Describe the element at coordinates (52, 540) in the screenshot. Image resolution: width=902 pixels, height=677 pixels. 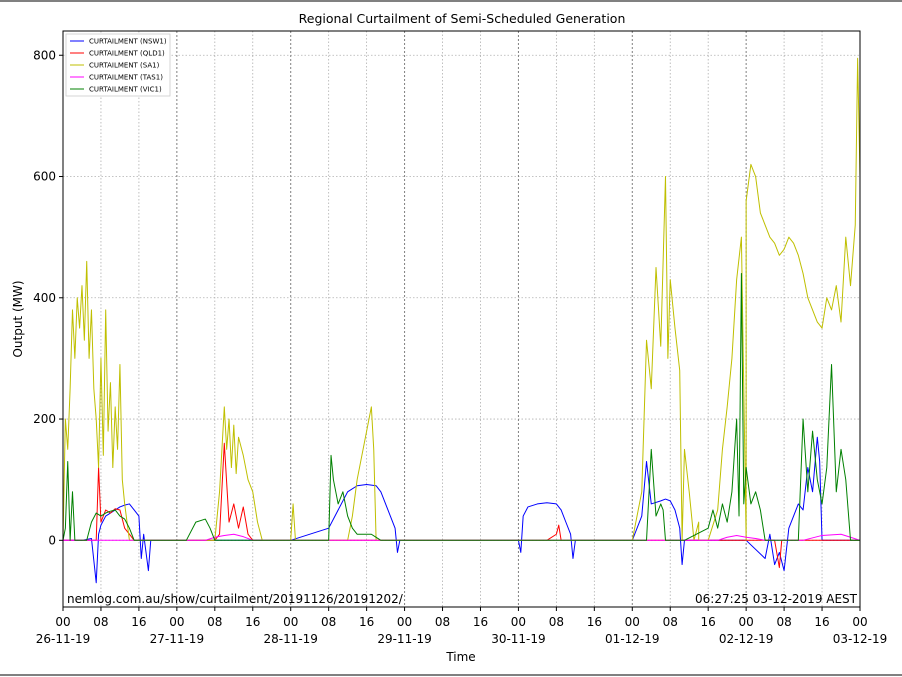
I see `y-tick-label-0: 0` at that location.